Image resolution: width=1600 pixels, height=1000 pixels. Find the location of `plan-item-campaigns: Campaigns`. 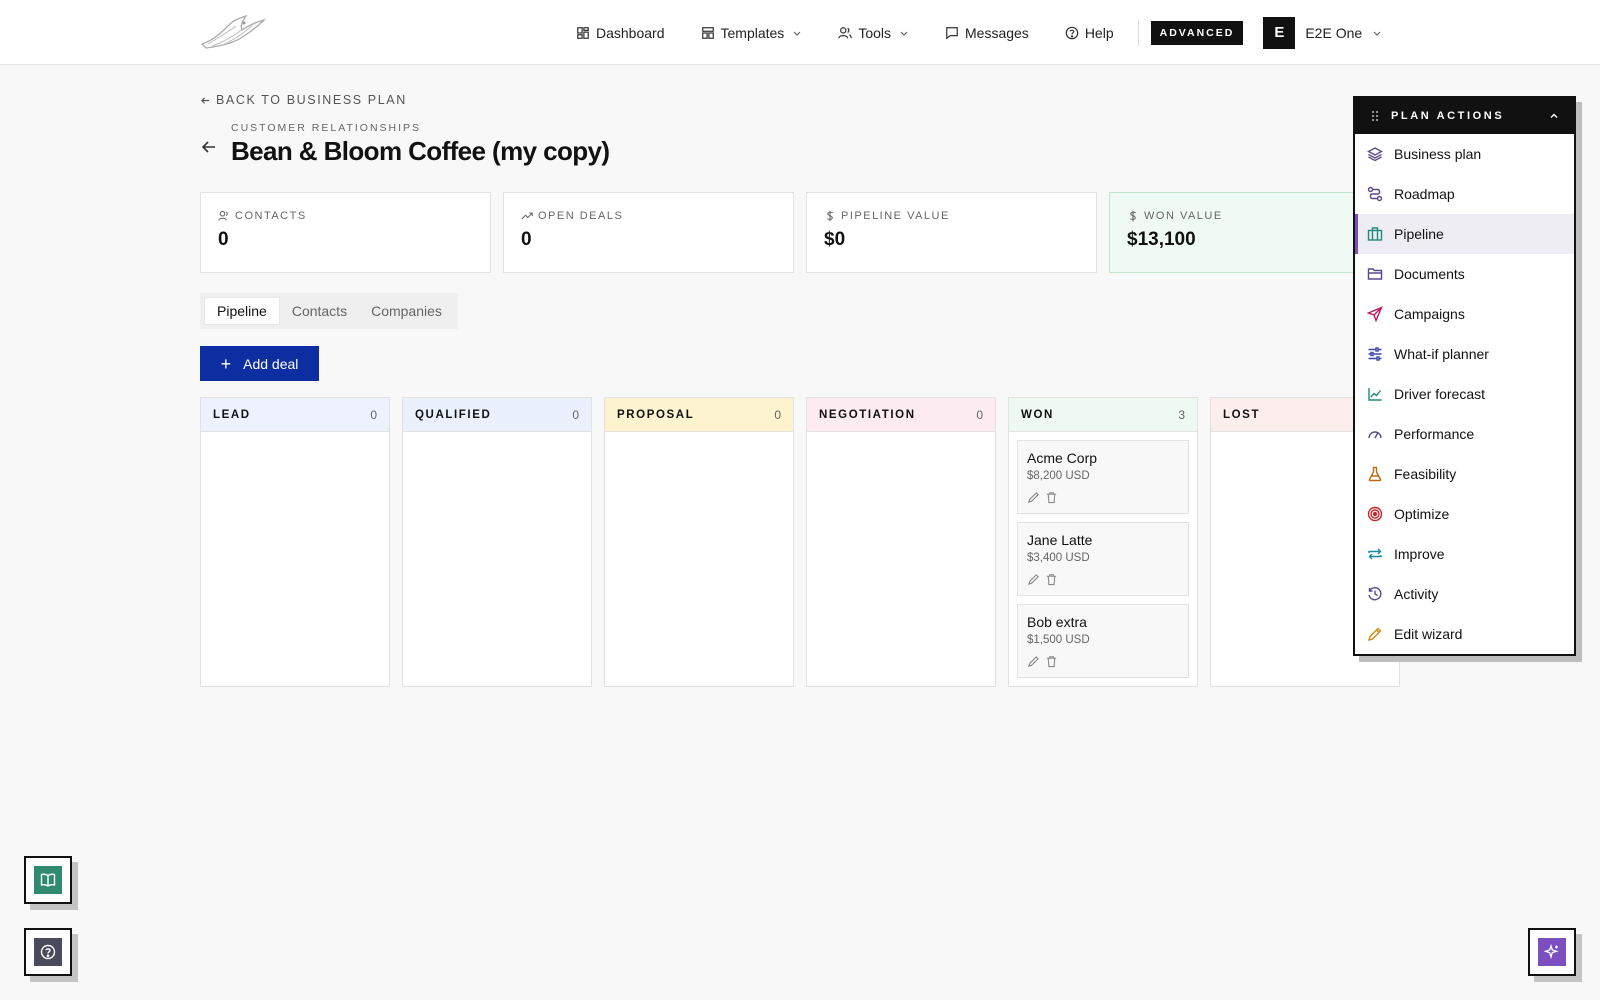

plan-item-campaigns: Campaigns is located at coordinates (1464, 314).